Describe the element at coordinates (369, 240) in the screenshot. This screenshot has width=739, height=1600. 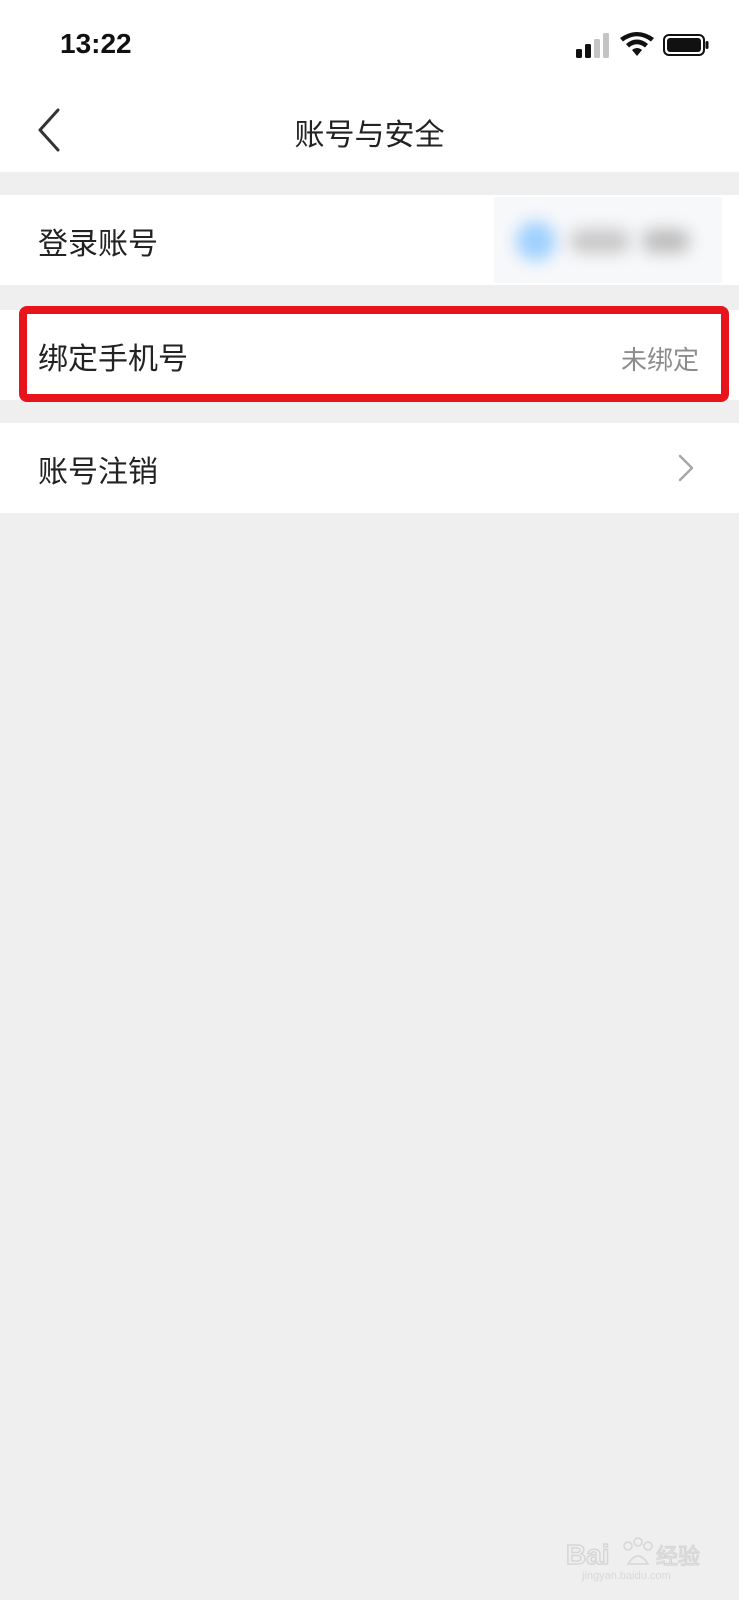
I see `row-login-account: 登录账号` at that location.